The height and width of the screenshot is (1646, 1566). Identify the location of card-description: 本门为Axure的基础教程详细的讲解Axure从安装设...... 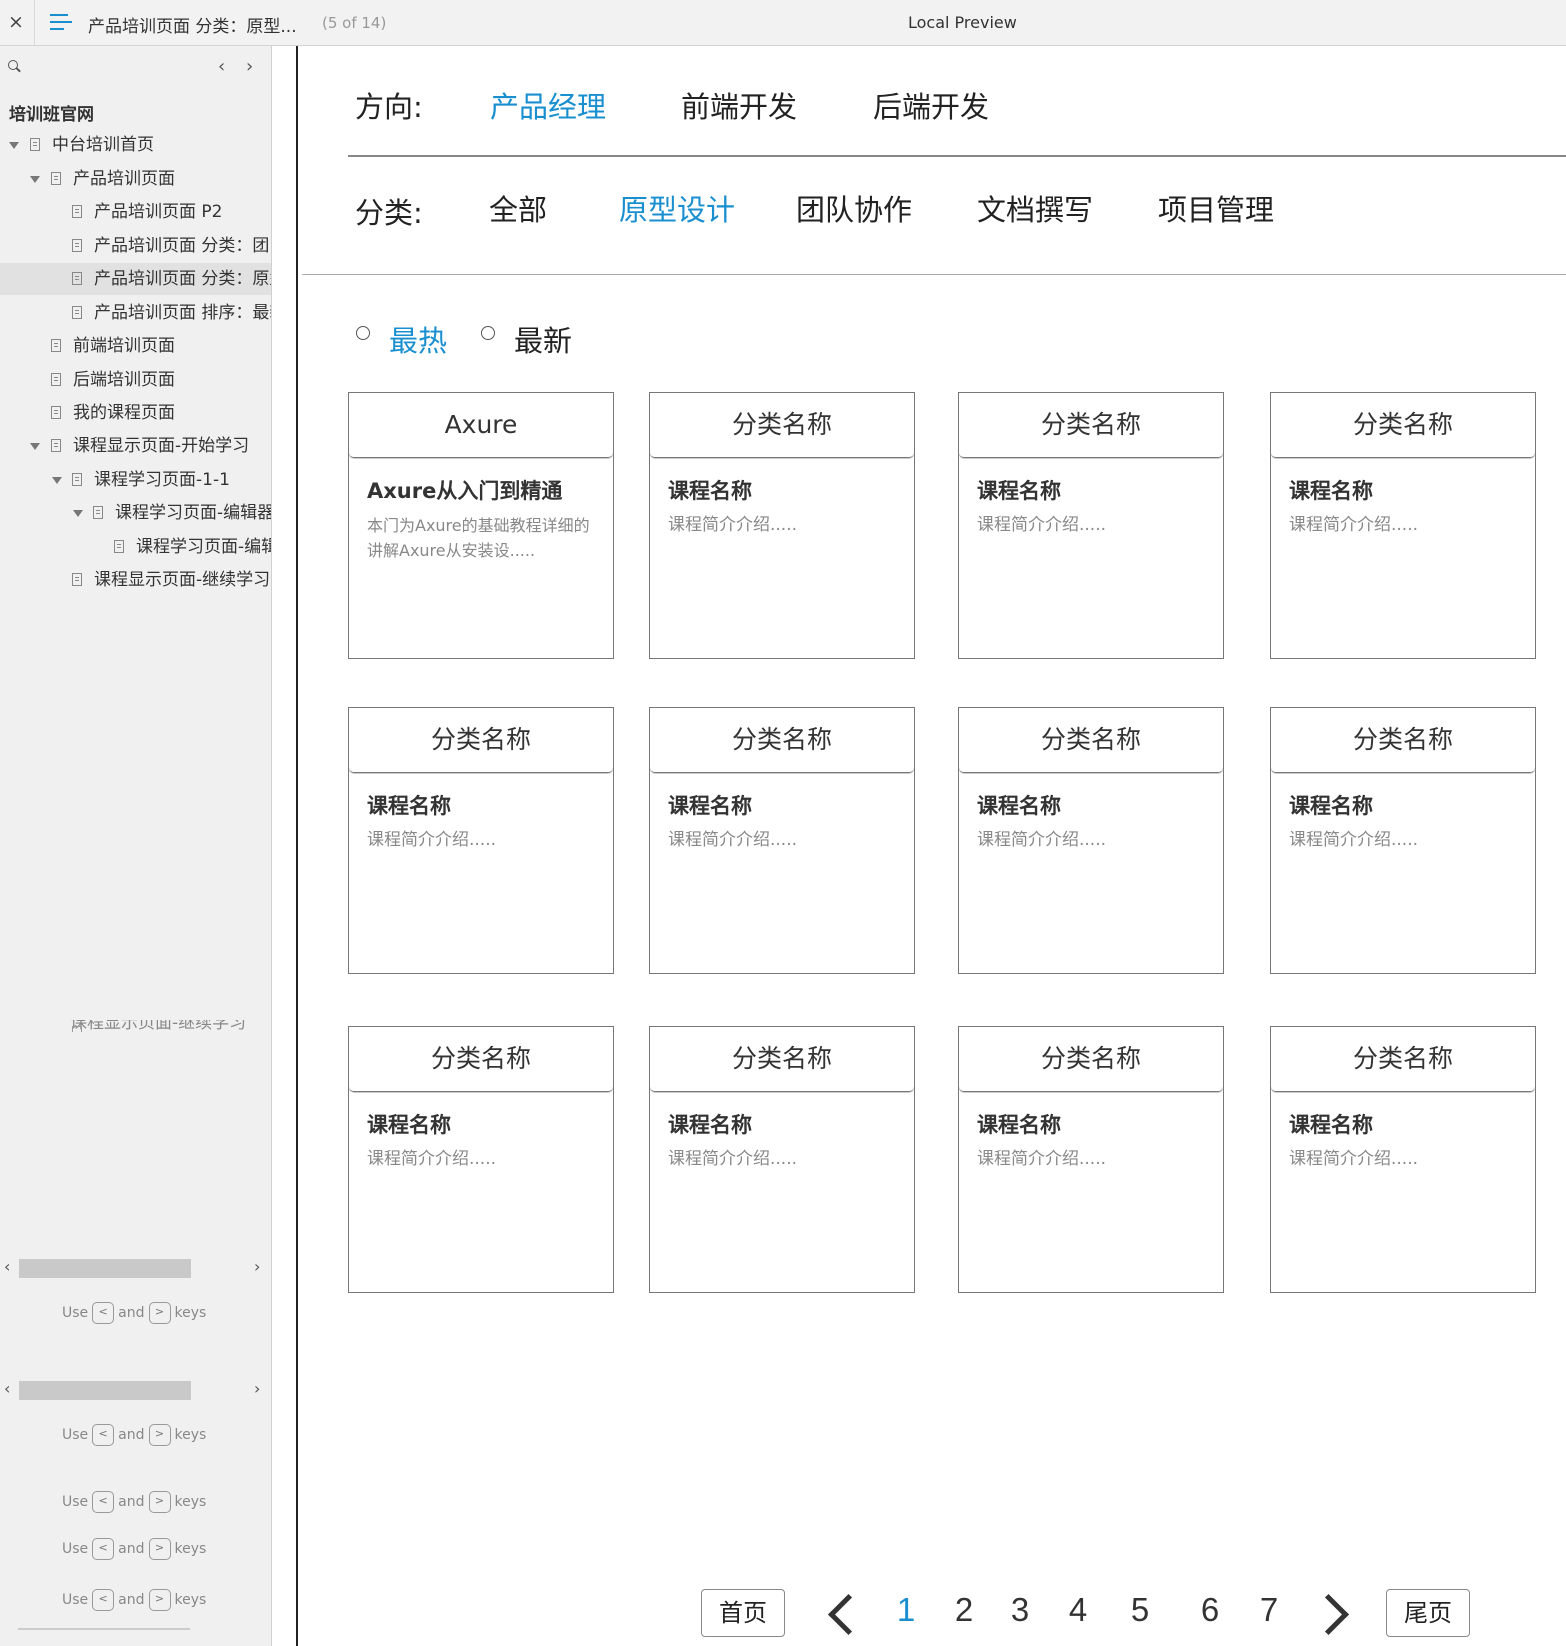
(478, 538).